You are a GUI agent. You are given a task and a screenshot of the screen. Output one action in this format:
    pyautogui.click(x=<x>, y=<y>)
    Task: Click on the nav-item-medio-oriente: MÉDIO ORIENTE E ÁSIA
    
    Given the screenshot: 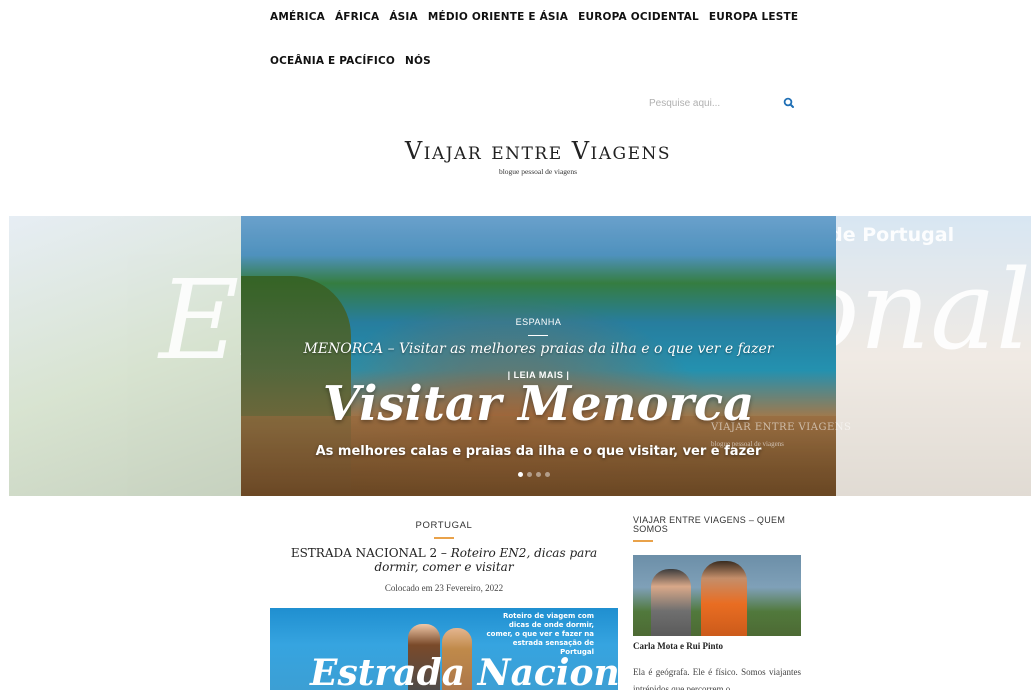 What is the action you would take?
    pyautogui.click(x=498, y=17)
    